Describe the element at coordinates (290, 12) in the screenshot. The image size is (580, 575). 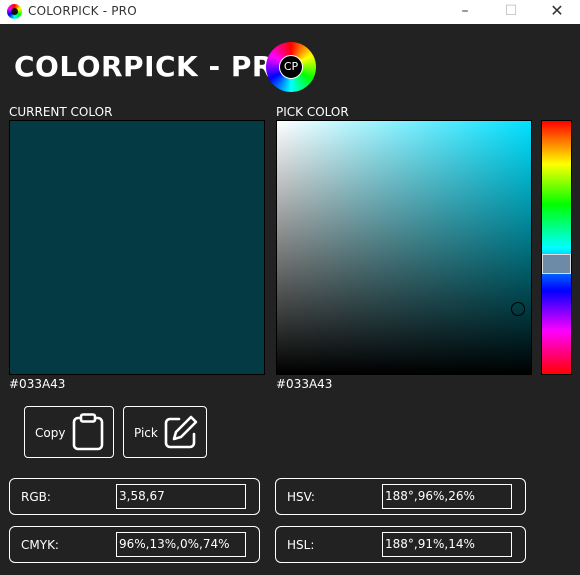
I see `window-titlebar: COLORPICK - PRO – ☐ ✕` at that location.